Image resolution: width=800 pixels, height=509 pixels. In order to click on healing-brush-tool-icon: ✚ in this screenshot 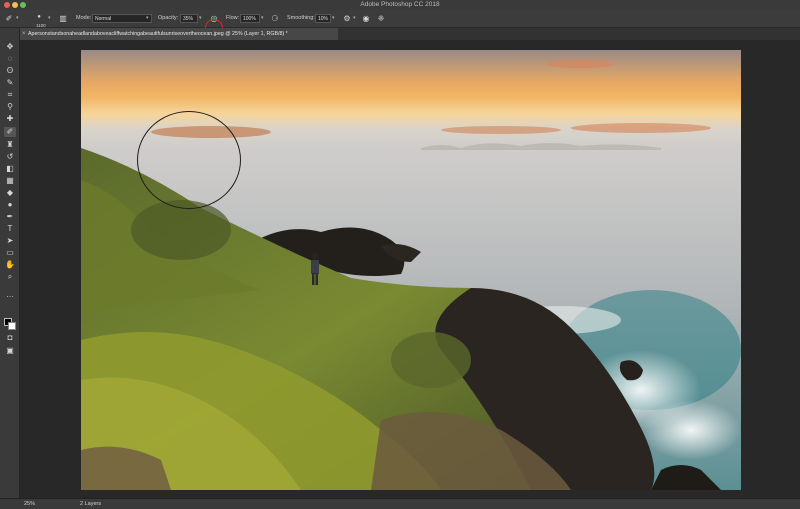, I will do `click(10, 119)`.